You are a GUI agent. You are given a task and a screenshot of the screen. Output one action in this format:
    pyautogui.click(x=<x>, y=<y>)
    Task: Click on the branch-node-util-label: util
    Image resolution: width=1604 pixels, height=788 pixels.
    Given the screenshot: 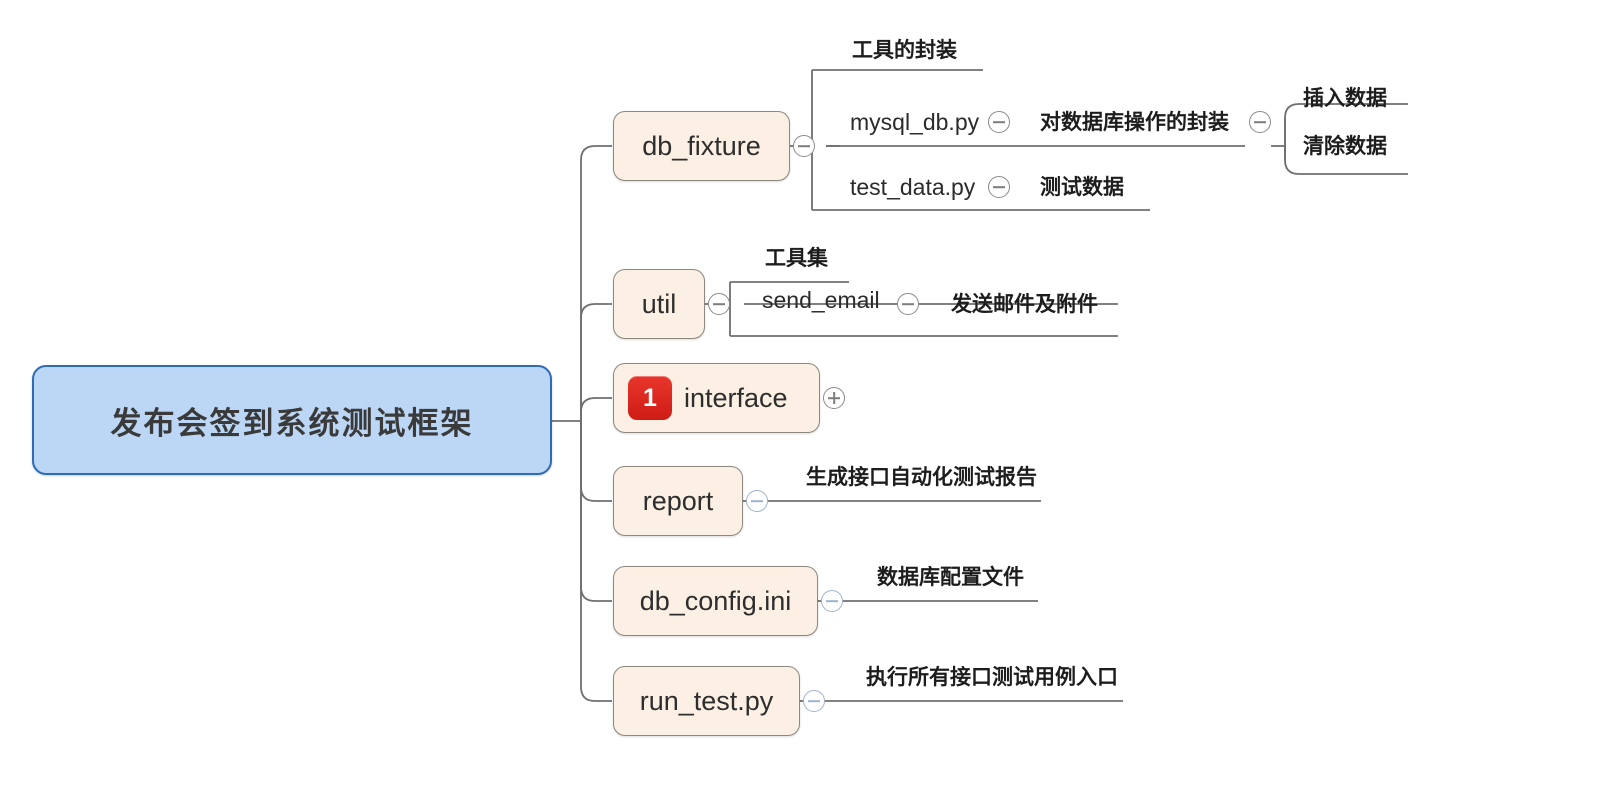 What is the action you would take?
    pyautogui.click(x=659, y=303)
    